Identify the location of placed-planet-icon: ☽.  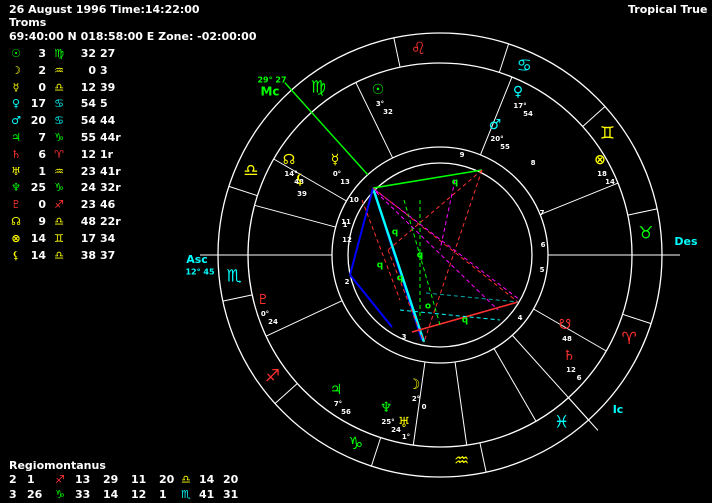
(414, 385).